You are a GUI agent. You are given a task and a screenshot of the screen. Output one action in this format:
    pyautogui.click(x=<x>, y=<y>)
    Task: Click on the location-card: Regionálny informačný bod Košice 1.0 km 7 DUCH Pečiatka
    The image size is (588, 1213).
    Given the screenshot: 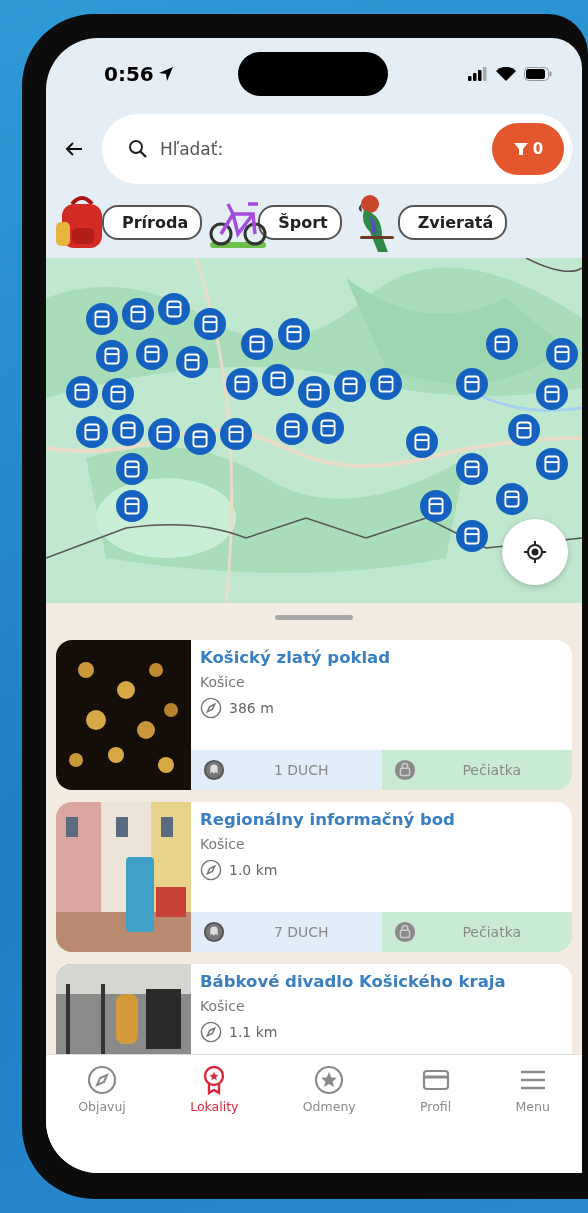 What is the action you would take?
    pyautogui.click(x=314, y=877)
    